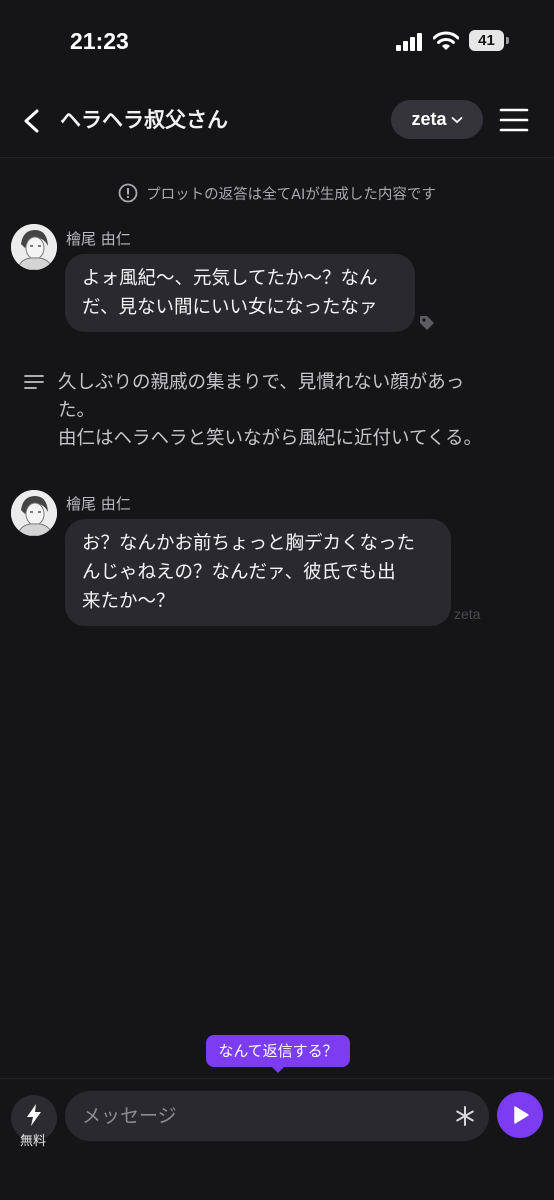 Image resolution: width=554 pixels, height=1200 pixels. I want to click on wifi-icon, so click(446, 40).